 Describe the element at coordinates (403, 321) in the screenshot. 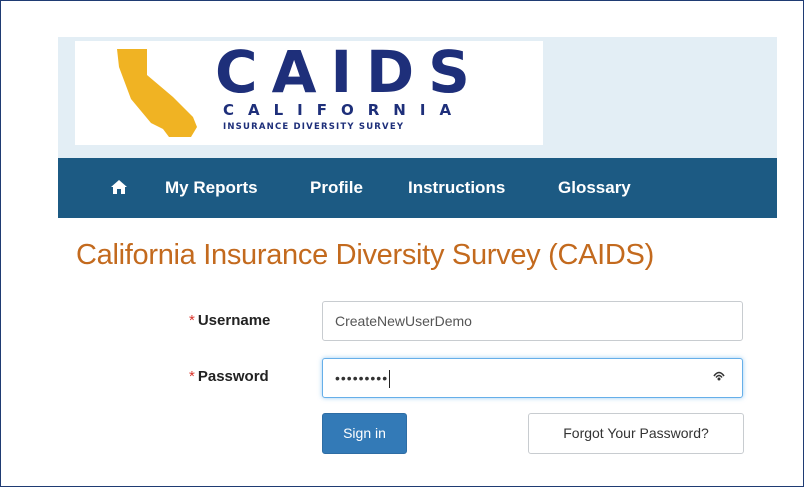

I see `username-value: CreateNewUserDemo` at that location.